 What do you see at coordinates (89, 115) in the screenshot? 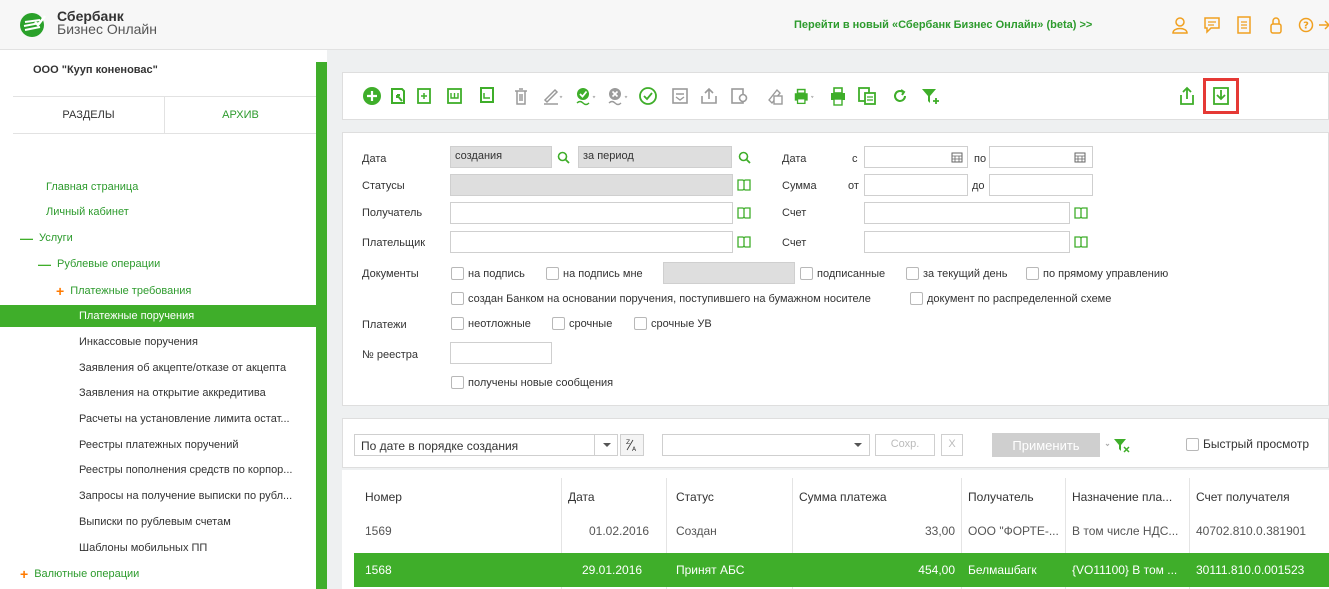
I see `tab-sections: РАЗДЕЛЫ` at bounding box center [89, 115].